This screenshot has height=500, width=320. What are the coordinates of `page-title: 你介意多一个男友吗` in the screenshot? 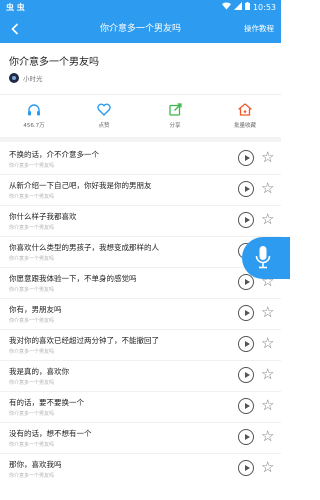 It's located at (140, 29).